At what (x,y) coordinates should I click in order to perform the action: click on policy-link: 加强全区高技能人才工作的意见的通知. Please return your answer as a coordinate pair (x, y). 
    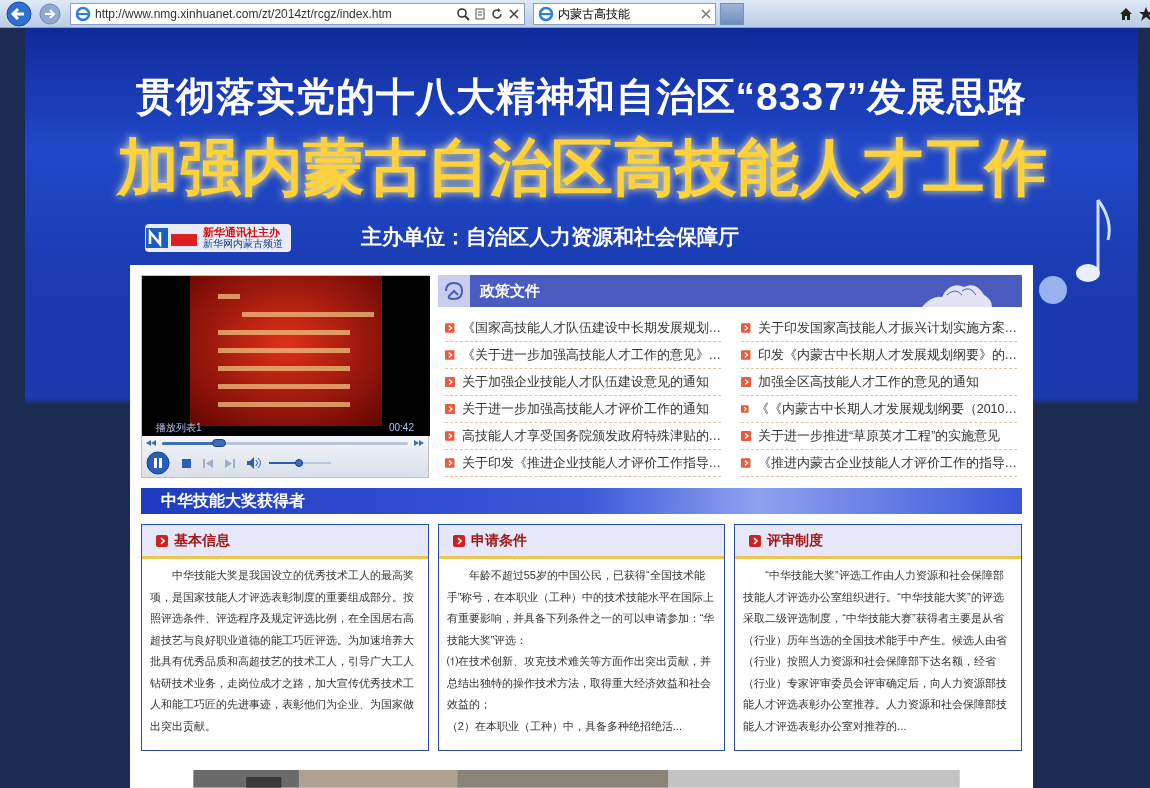
    Looking at the image, I should click on (868, 382).